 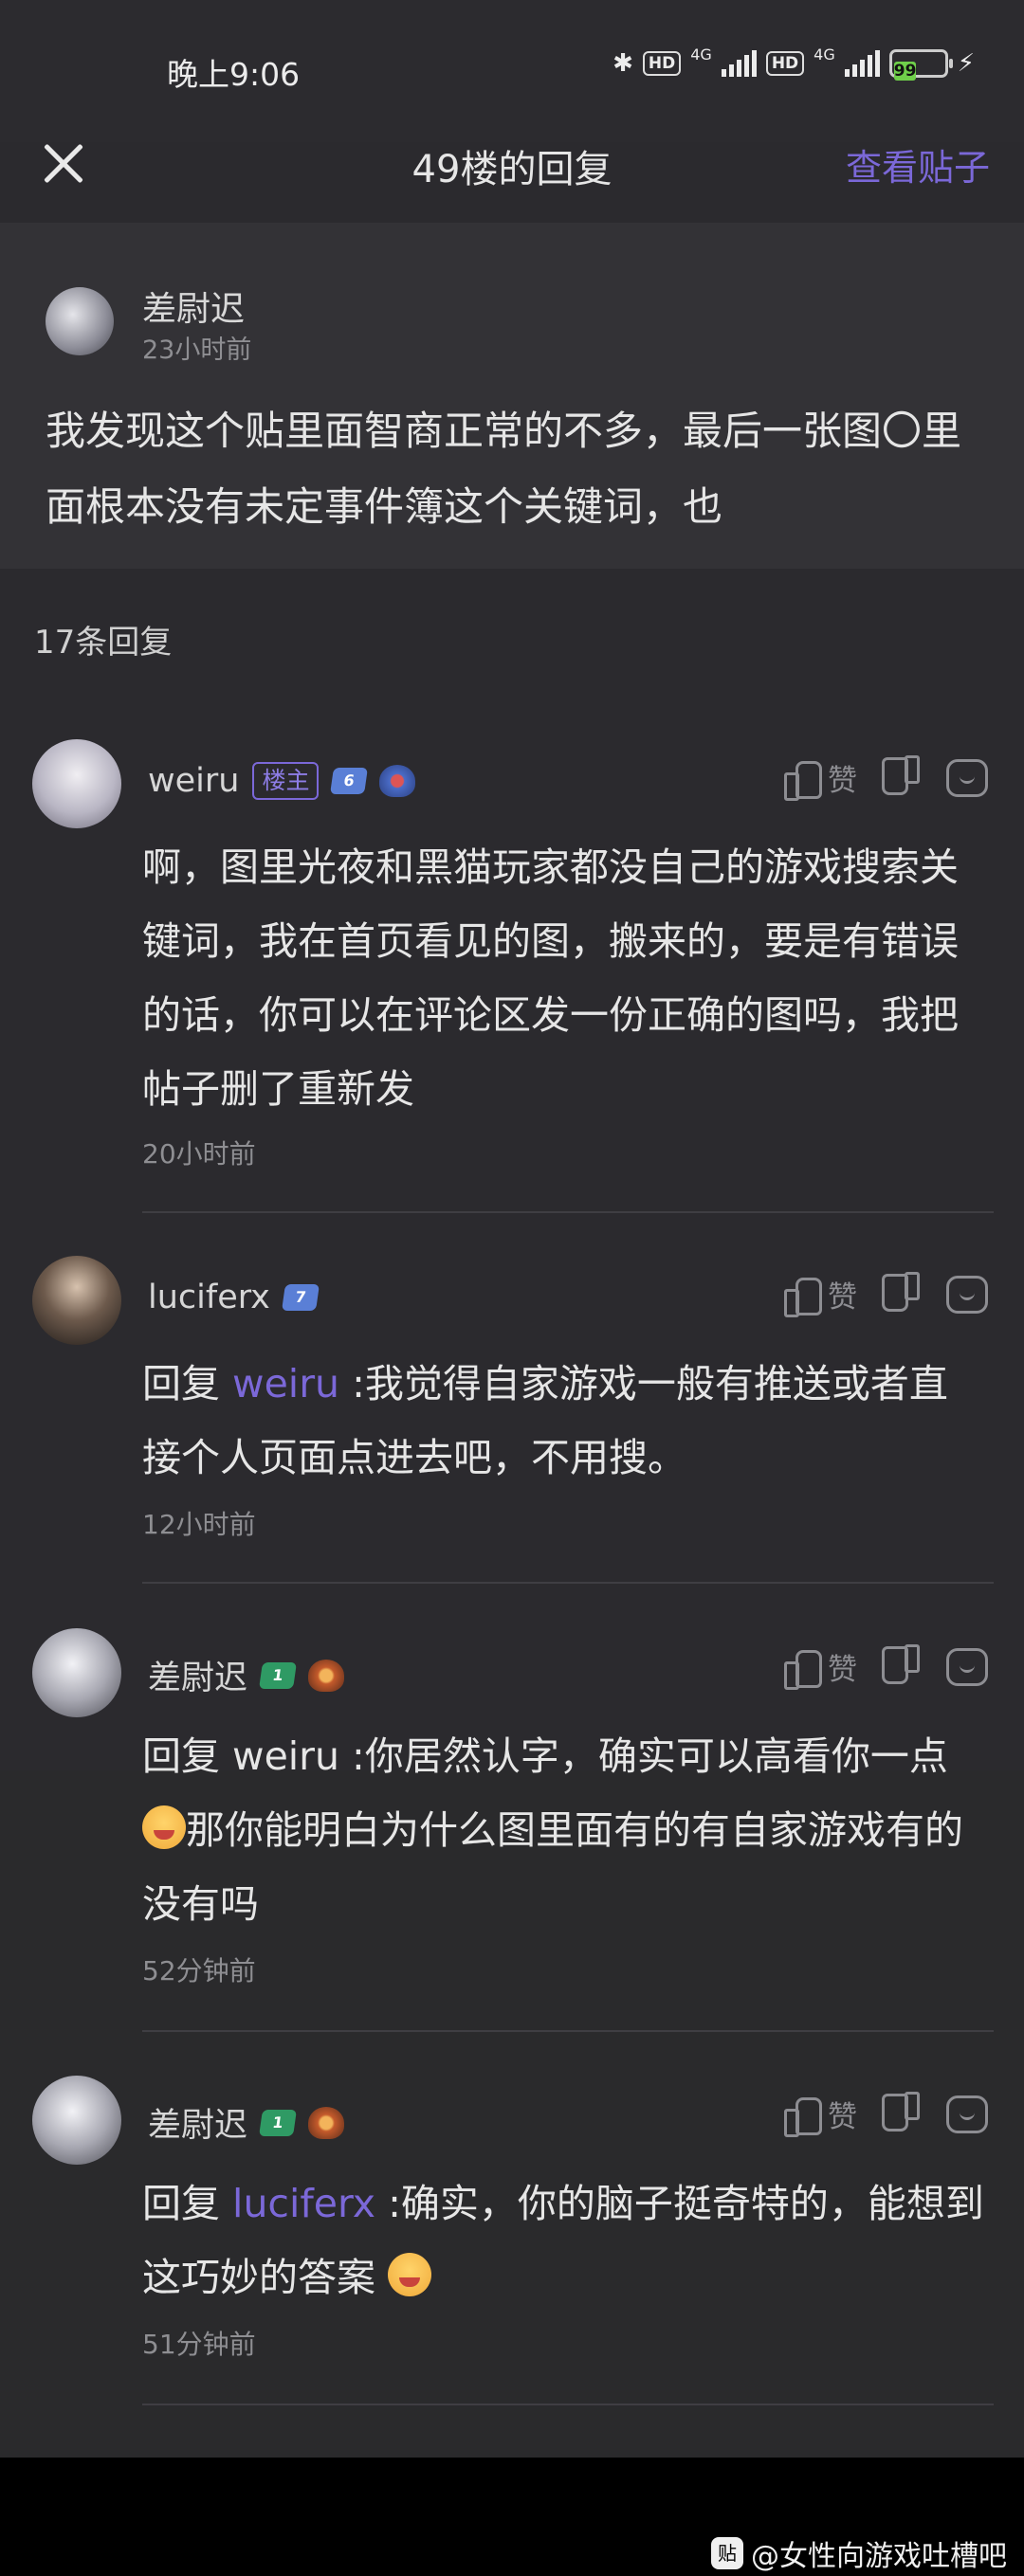 What do you see at coordinates (727, 2553) in the screenshot?
I see `tieba-logo-icon: 贴` at bounding box center [727, 2553].